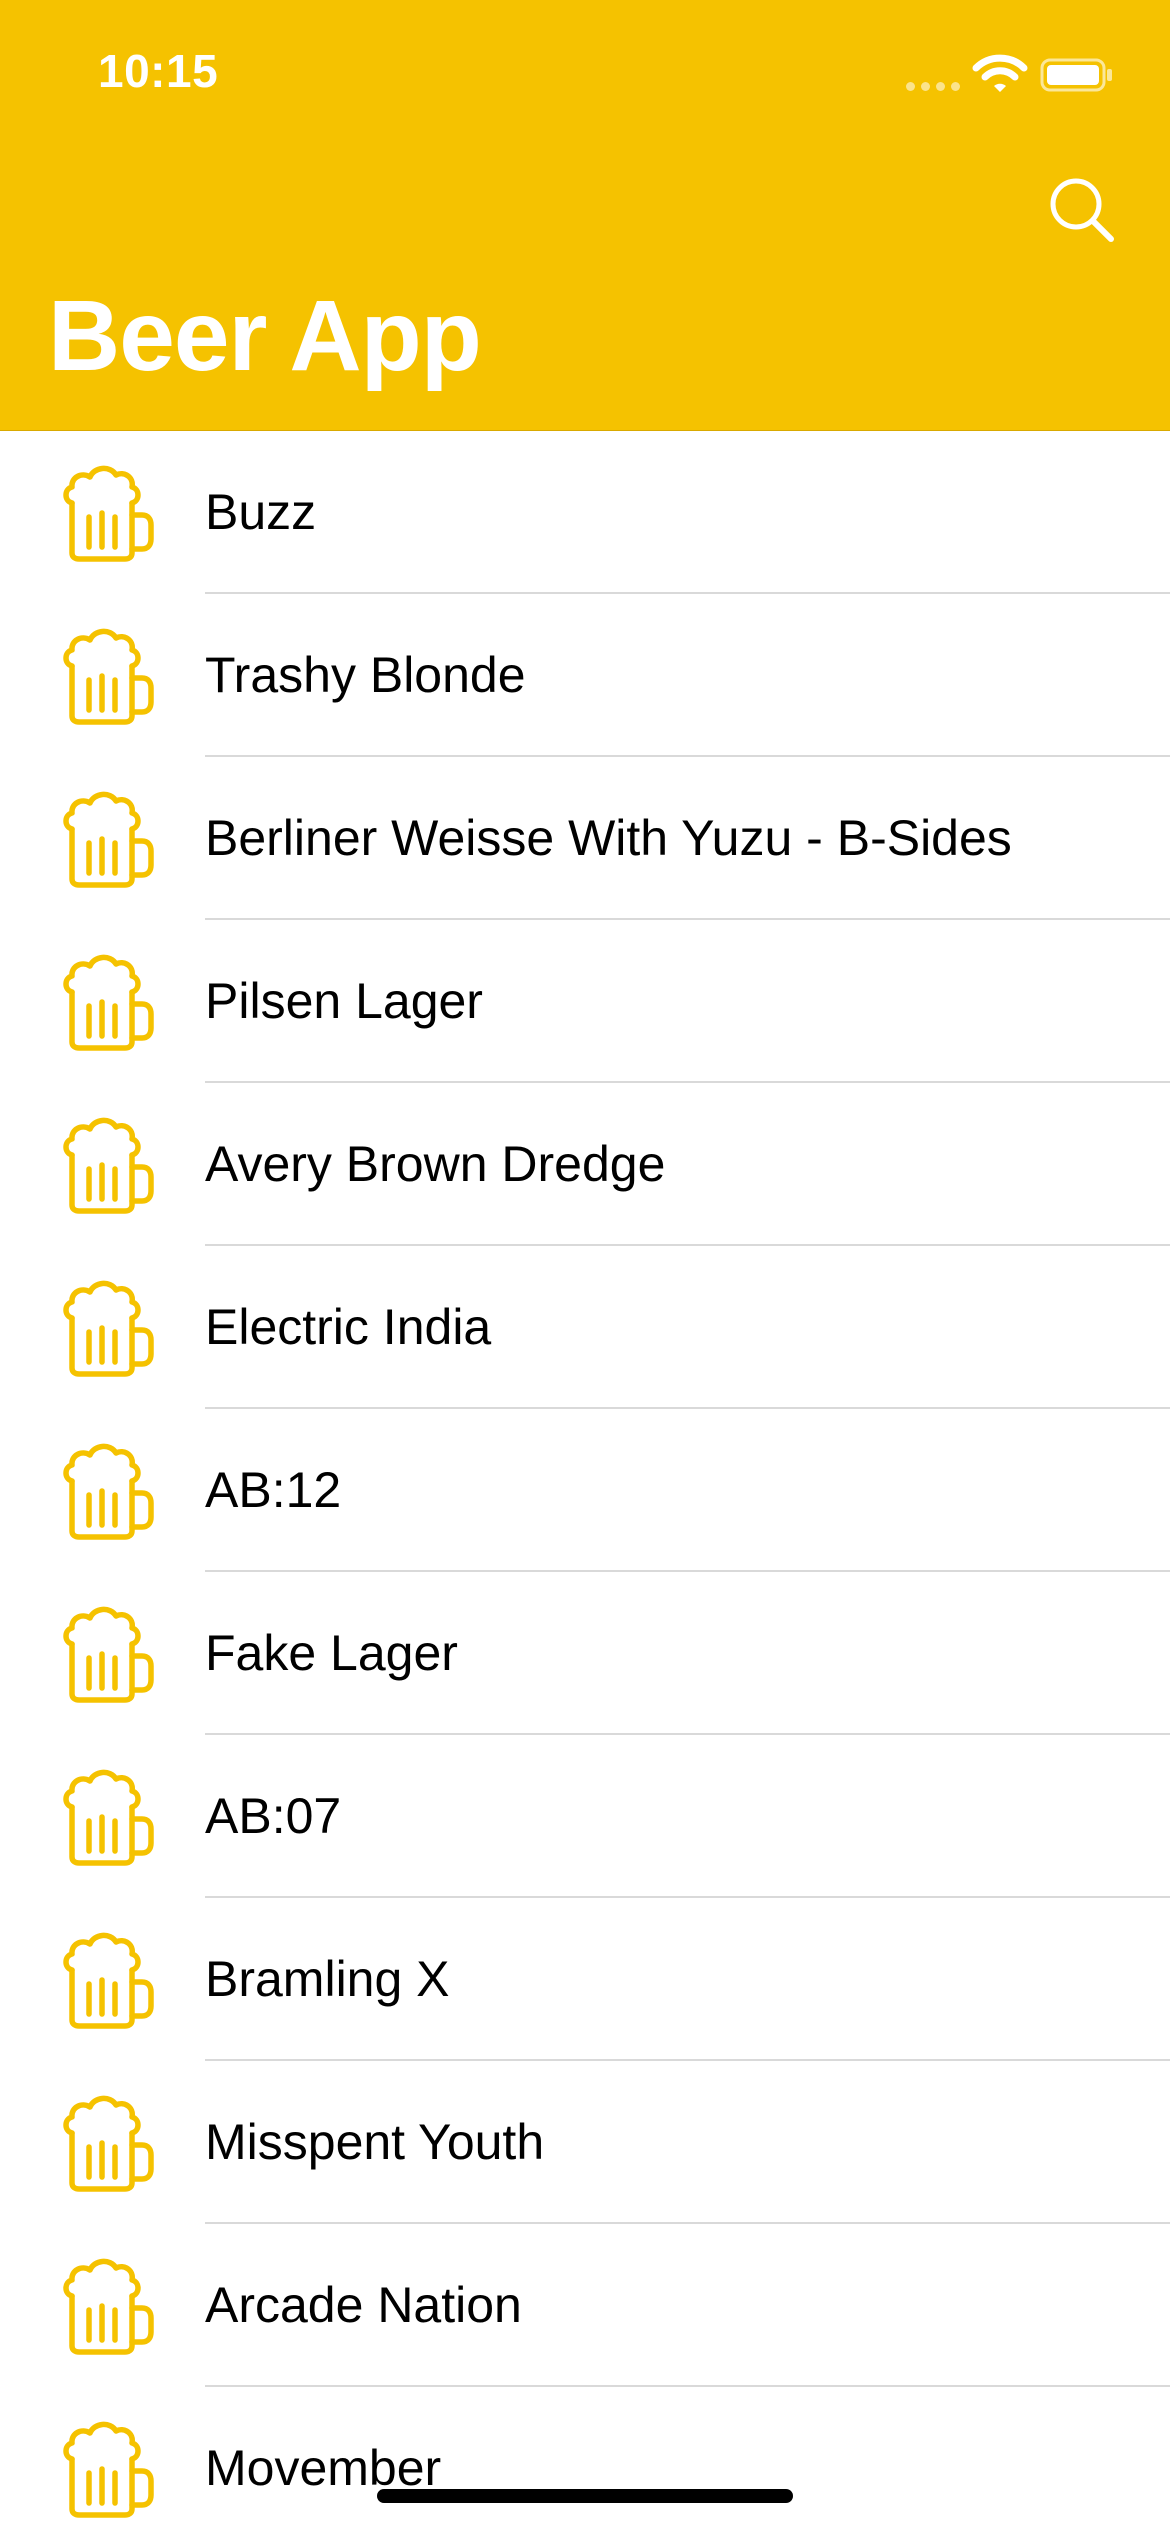 The width and height of the screenshot is (1170, 2532). I want to click on list-item-beer: Buzz, so click(585, 512).